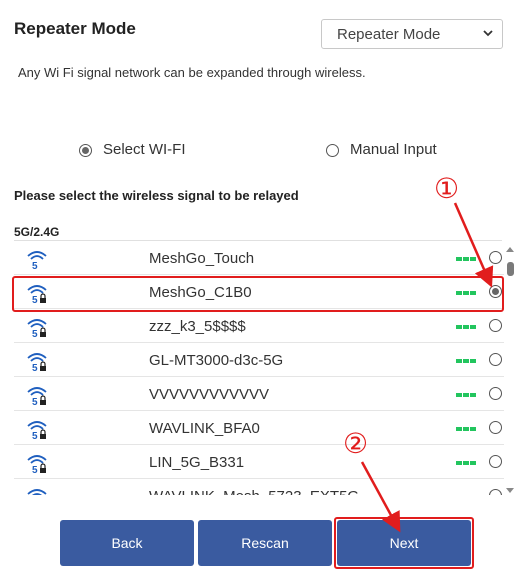 This screenshot has height=579, width=528. Describe the element at coordinates (473, 245) in the screenshot. I see `arrow-to-selected-network` at that location.